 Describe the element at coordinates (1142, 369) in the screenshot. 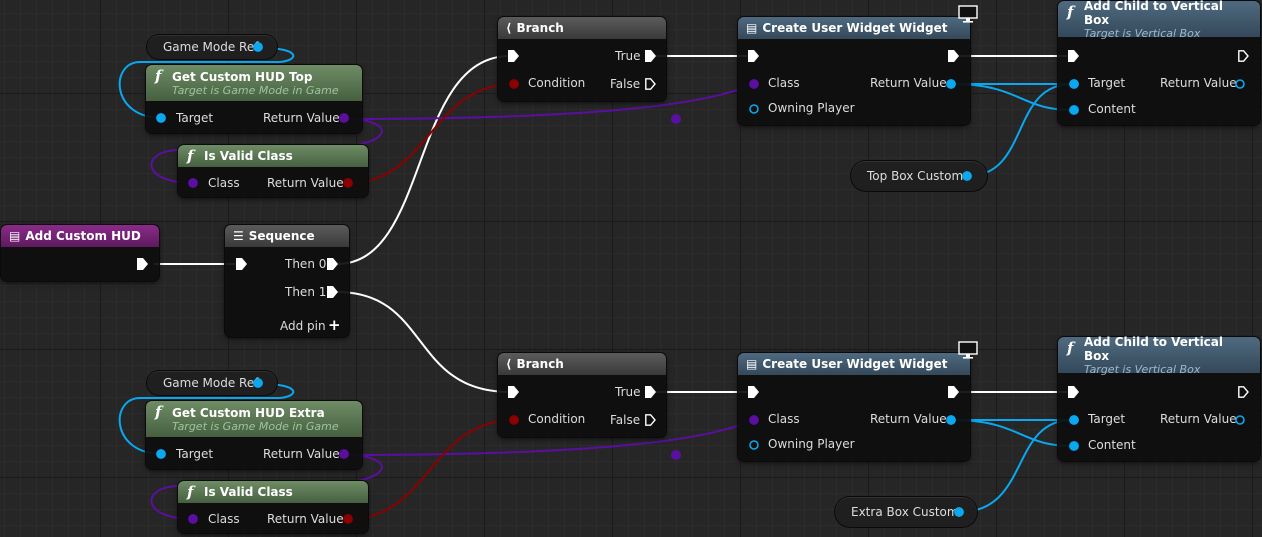

I see `node-subtitle: Target is Vertical Box` at that location.